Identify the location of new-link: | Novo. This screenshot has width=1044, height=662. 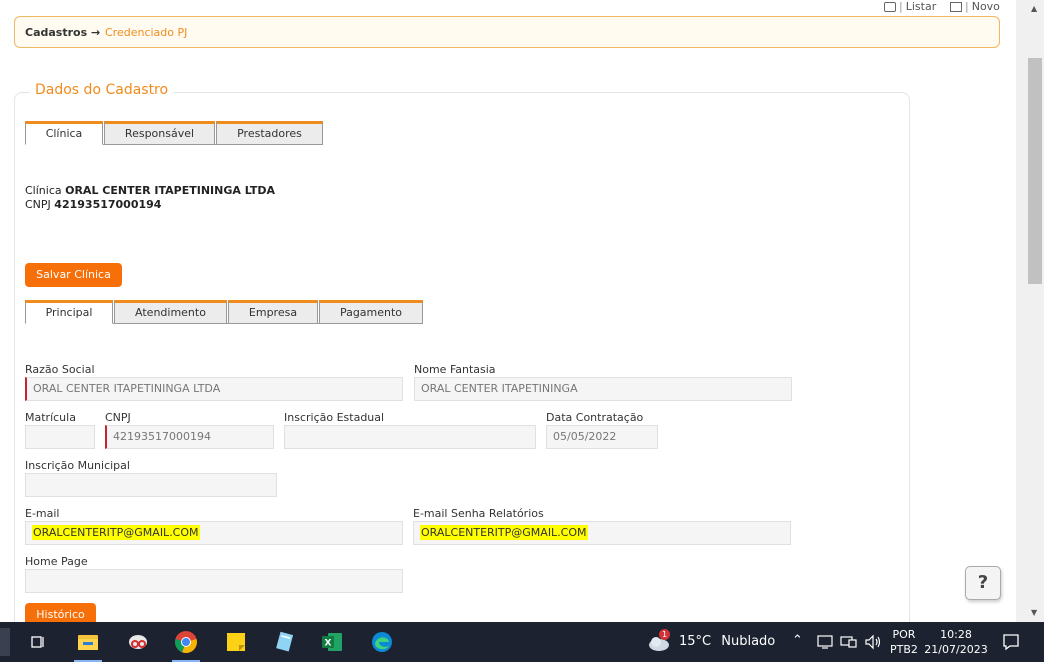
(975, 6).